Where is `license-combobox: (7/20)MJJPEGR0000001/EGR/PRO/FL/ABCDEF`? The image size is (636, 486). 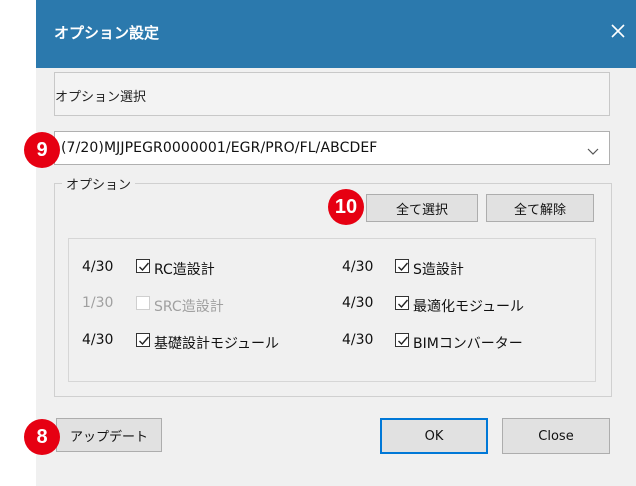 license-combobox: (7/20)MJJPEGR0000001/EGR/PRO/FL/ABCDEF is located at coordinates (332, 148).